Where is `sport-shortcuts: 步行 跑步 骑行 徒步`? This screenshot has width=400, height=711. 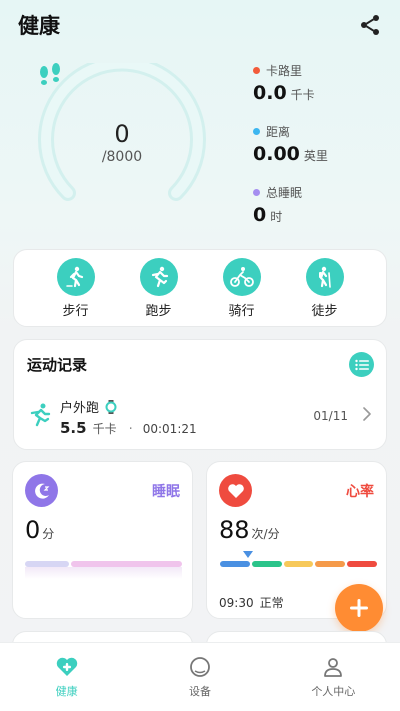
sport-shortcuts: 步行 跑步 骑行 徒步 is located at coordinates (200, 288).